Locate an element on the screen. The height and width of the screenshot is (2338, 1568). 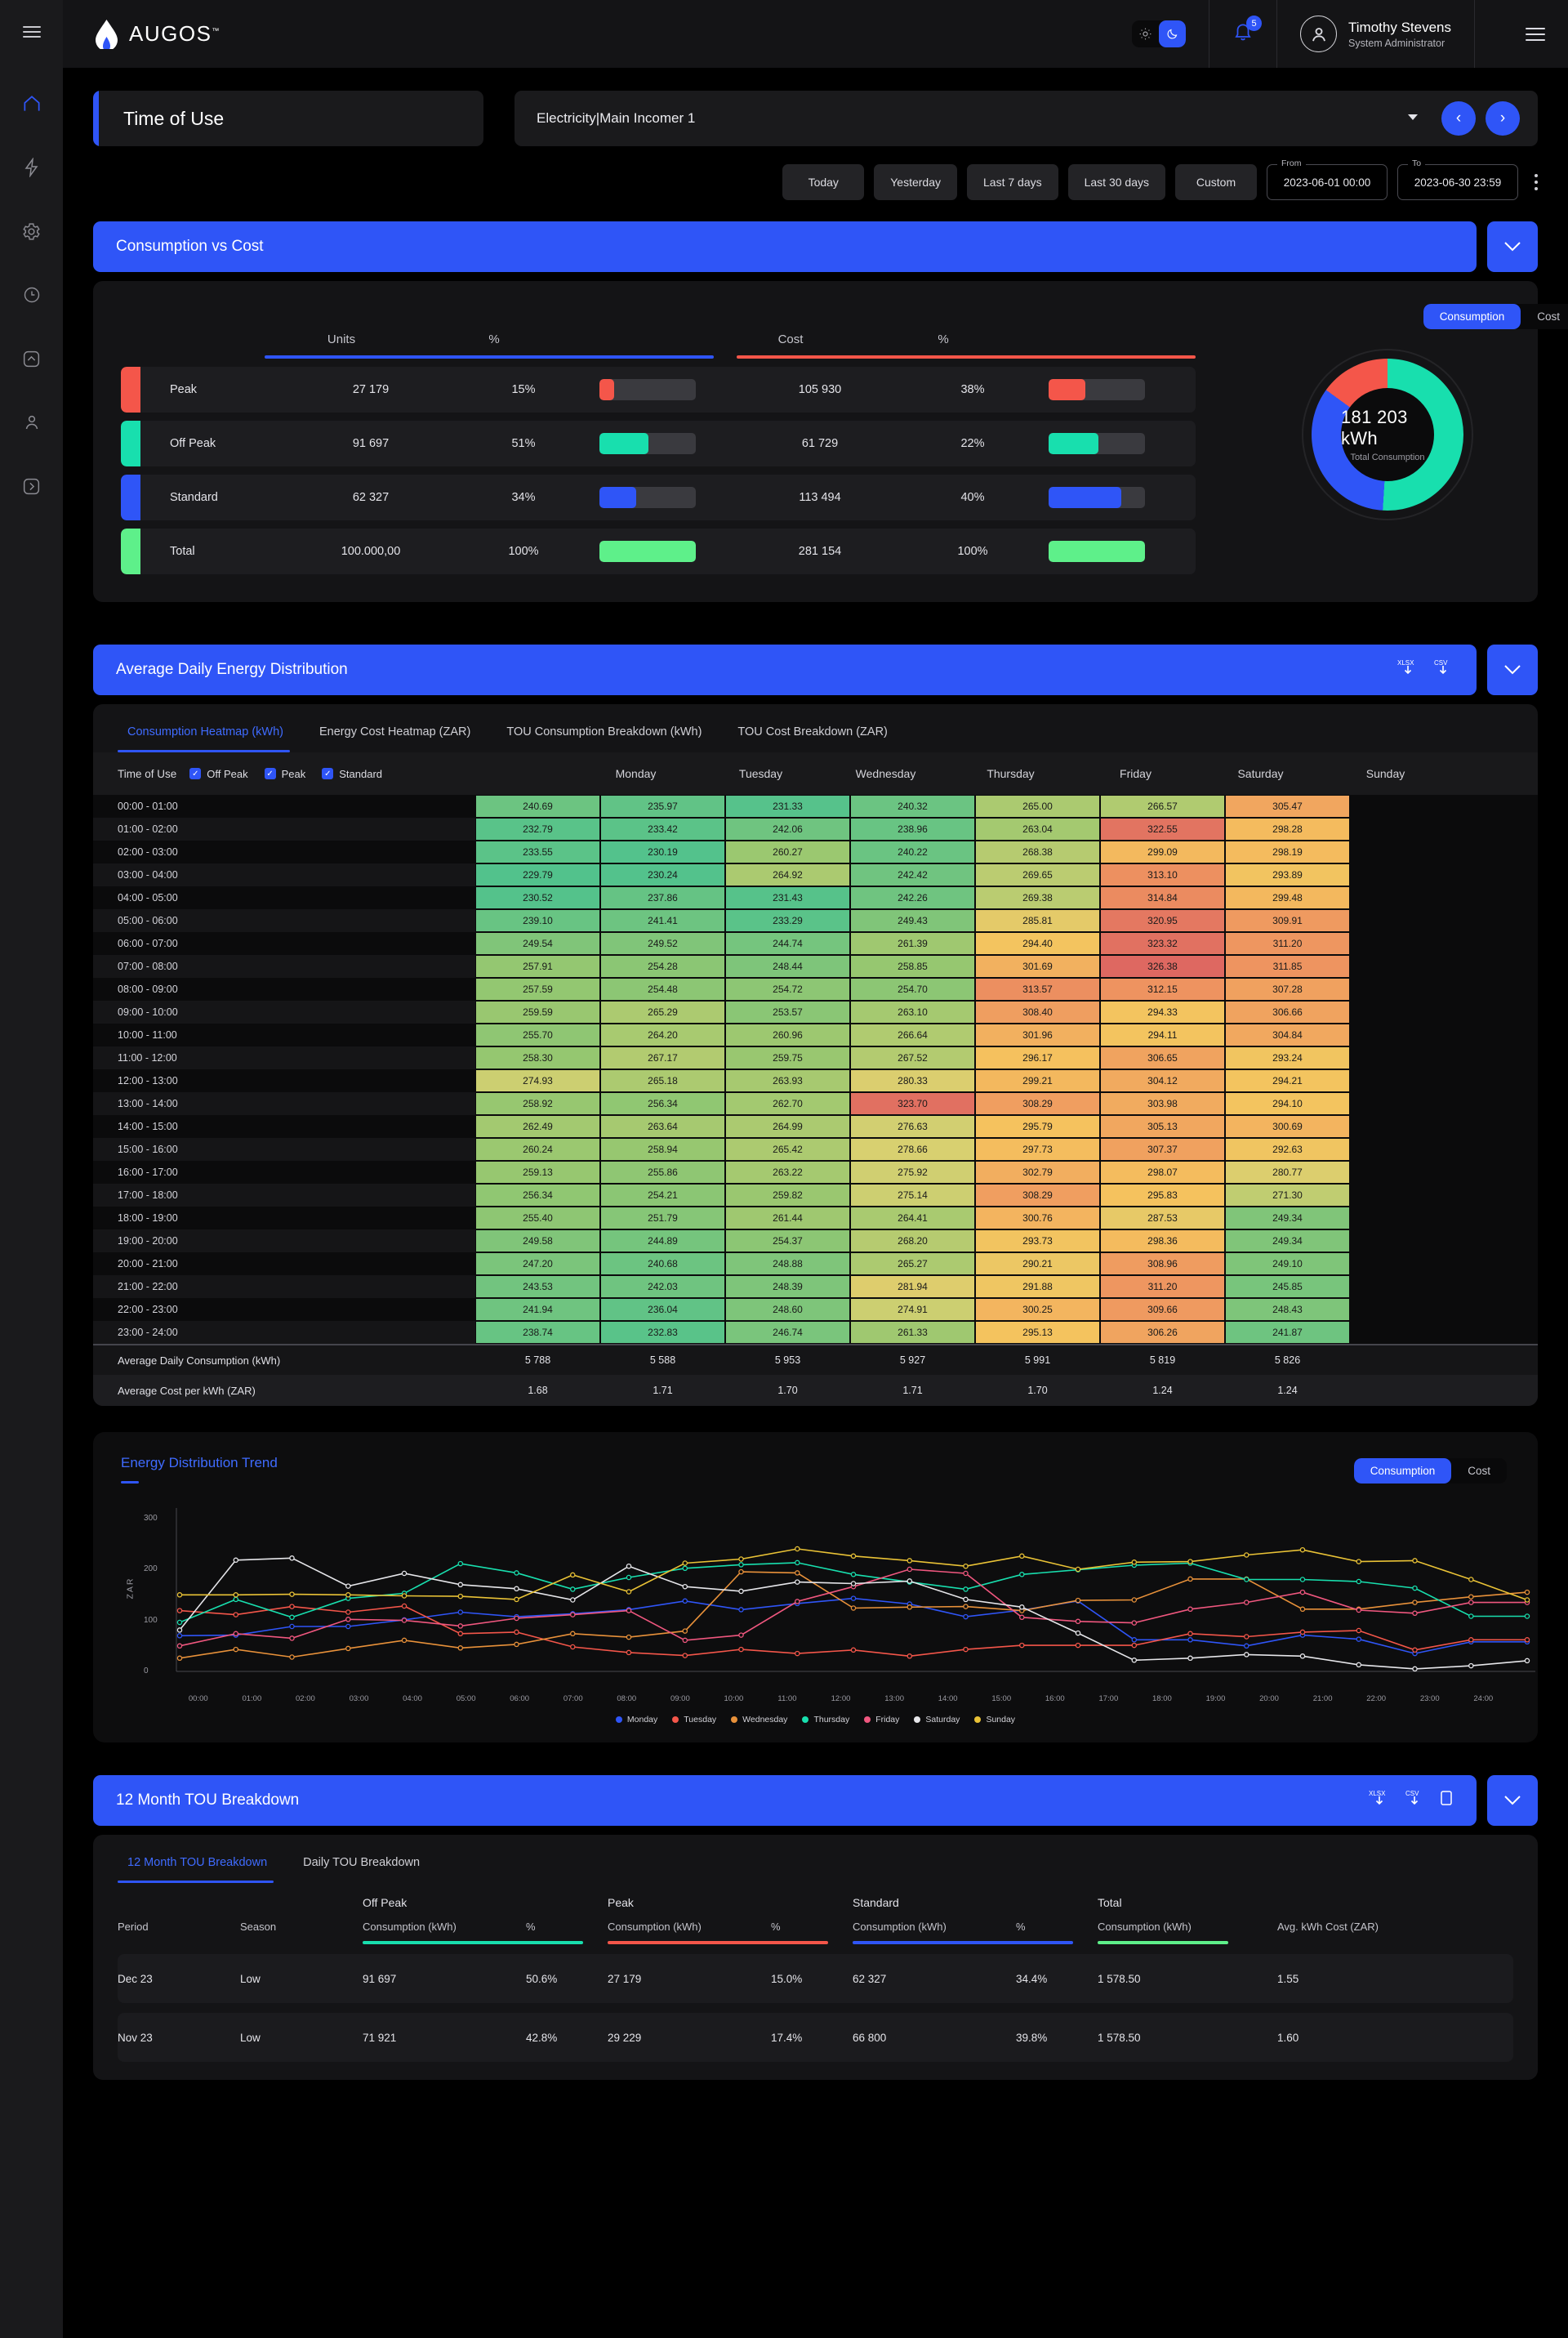
energy-bolt-icon is located at coordinates (32, 167).